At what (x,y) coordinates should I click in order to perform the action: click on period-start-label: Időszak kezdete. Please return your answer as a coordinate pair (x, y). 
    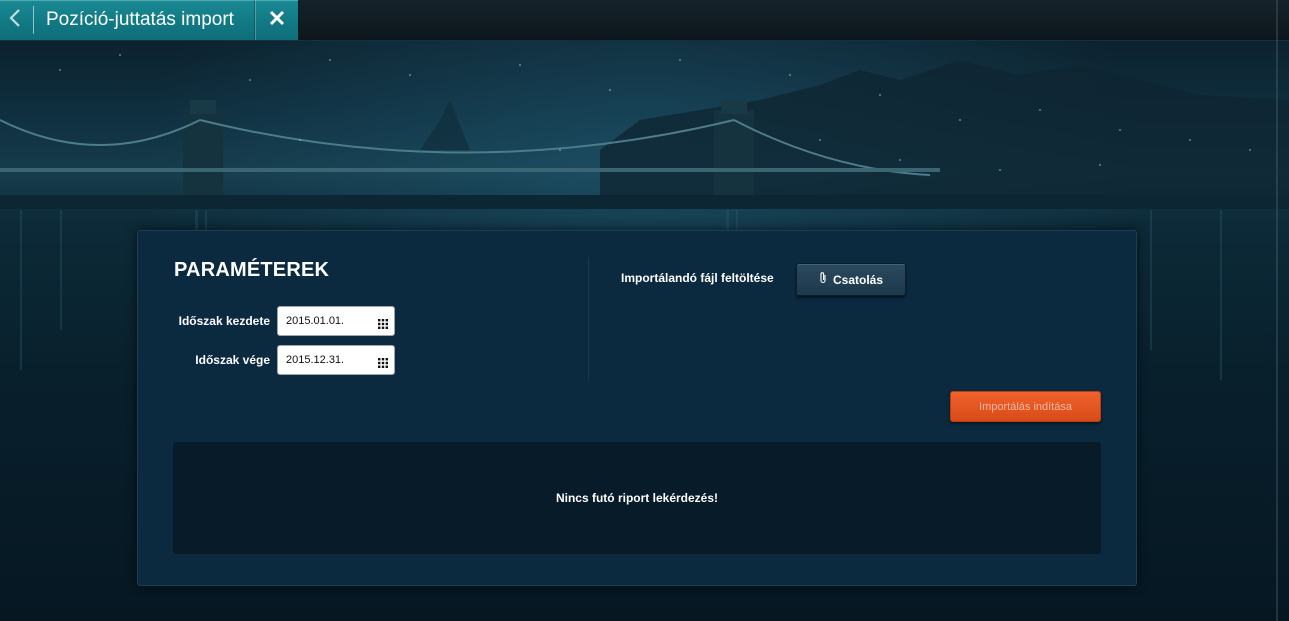
    Looking at the image, I should click on (224, 321).